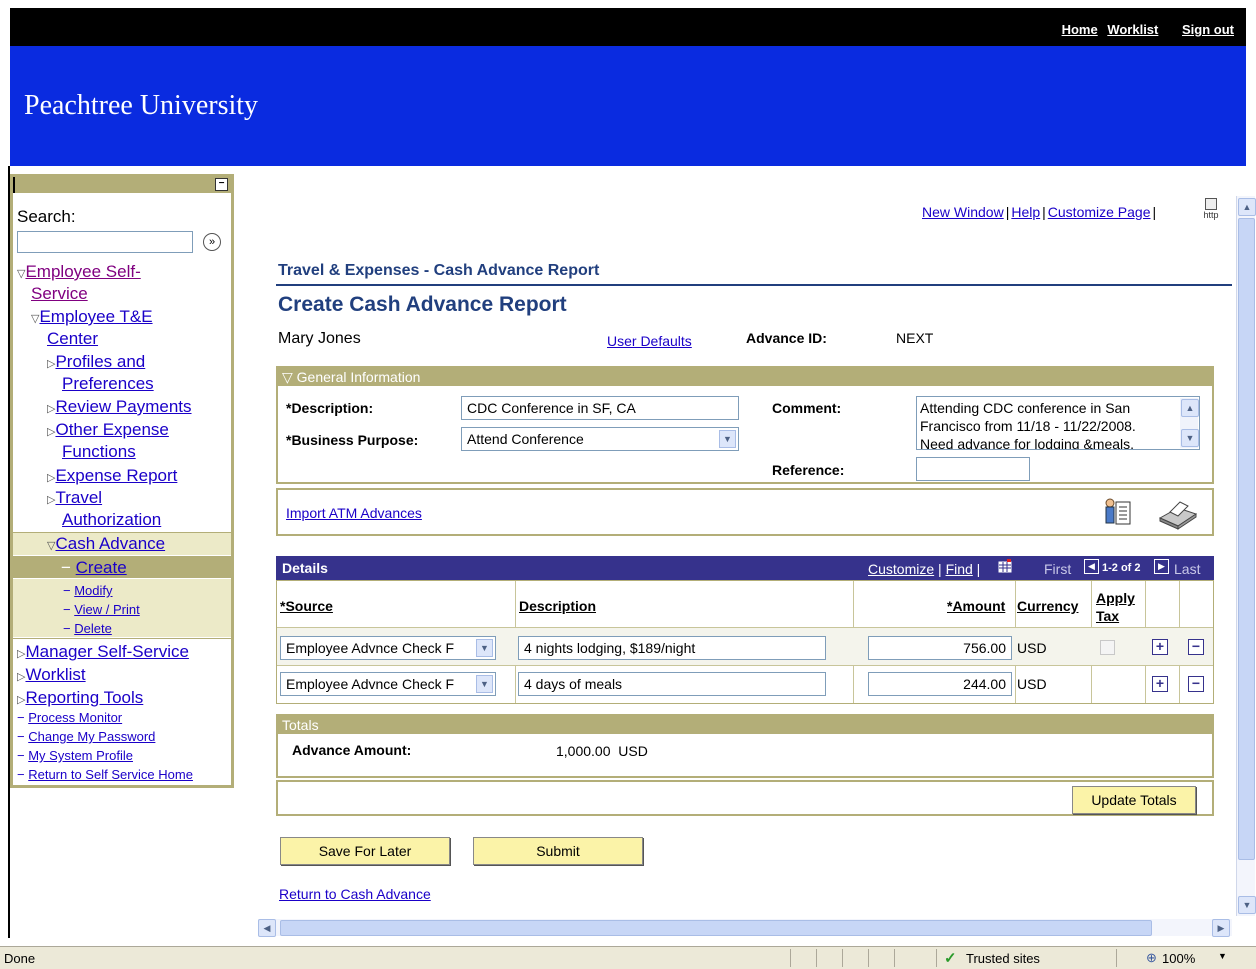  Describe the element at coordinates (212, 242) in the screenshot. I see `search-go-icon: »` at that location.